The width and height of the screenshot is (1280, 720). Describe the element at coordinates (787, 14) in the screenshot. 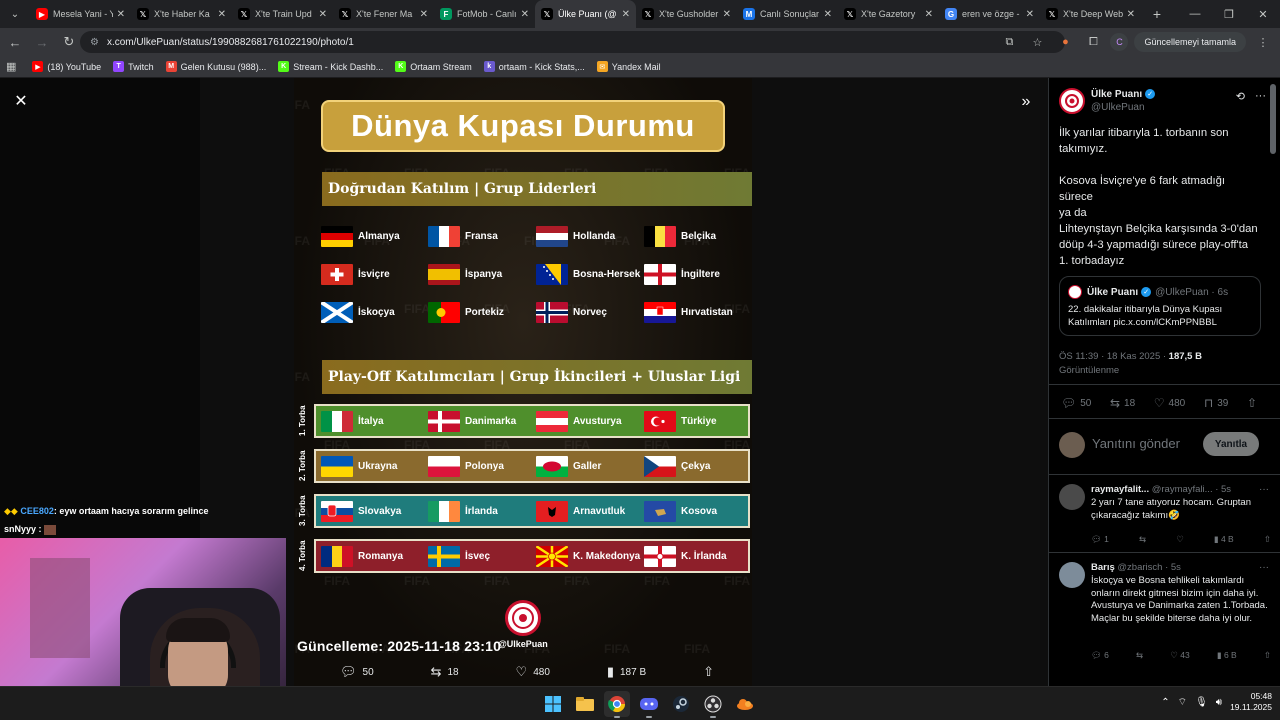

I see `browser-tab: M Canlı Sonuçlar ✕` at that location.